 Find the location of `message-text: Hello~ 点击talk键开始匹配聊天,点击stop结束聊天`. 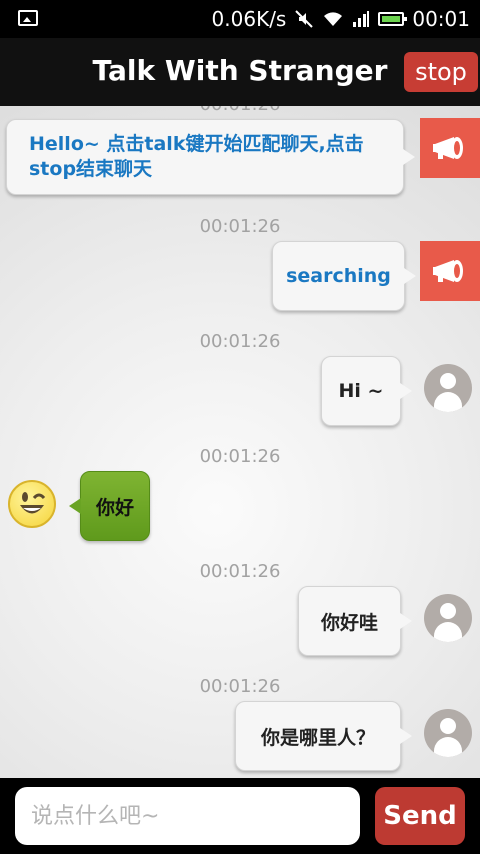

message-text: Hello~ 点击talk键开始匹配聊天,点击stop结束聊天 is located at coordinates (196, 156).